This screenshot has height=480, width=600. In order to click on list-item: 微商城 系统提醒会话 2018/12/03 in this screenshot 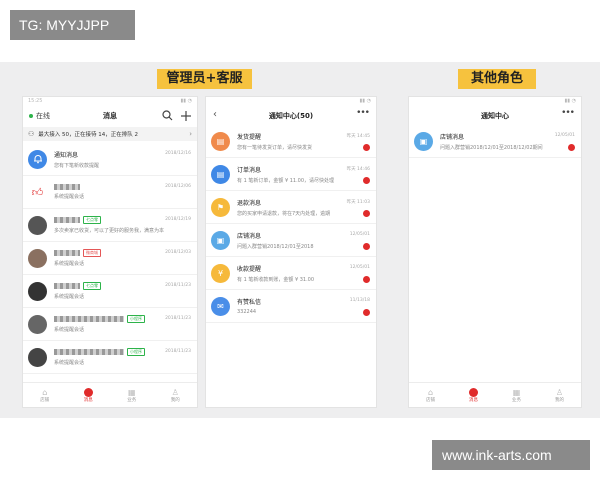, I will do `click(110, 258)`.